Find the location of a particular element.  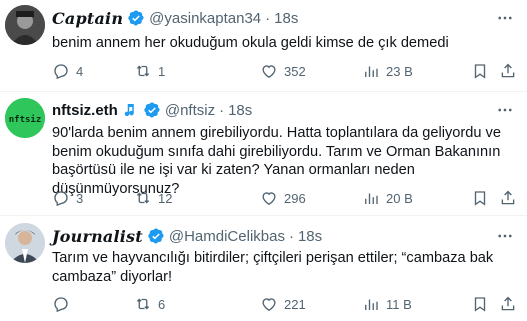

display-name: nftsiz.eth is located at coordinates (85, 110).